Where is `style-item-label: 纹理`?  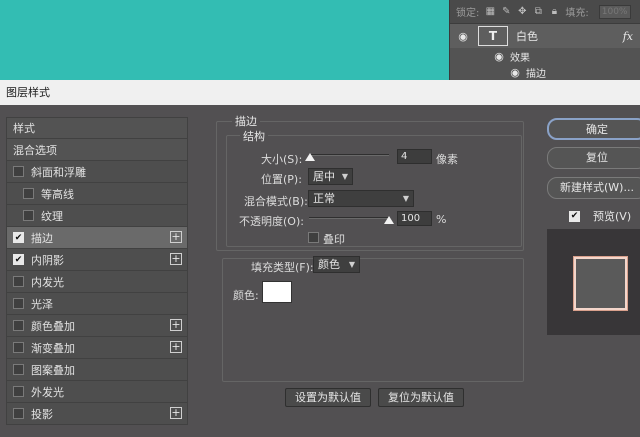
style-item-label: 纹理 is located at coordinates (52, 216).